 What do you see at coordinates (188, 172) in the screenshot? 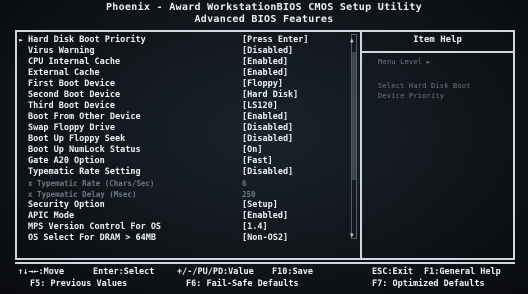
I see `setting-typematic-rate-setting: Typematic Rate Setting [Disabled]` at bounding box center [188, 172].